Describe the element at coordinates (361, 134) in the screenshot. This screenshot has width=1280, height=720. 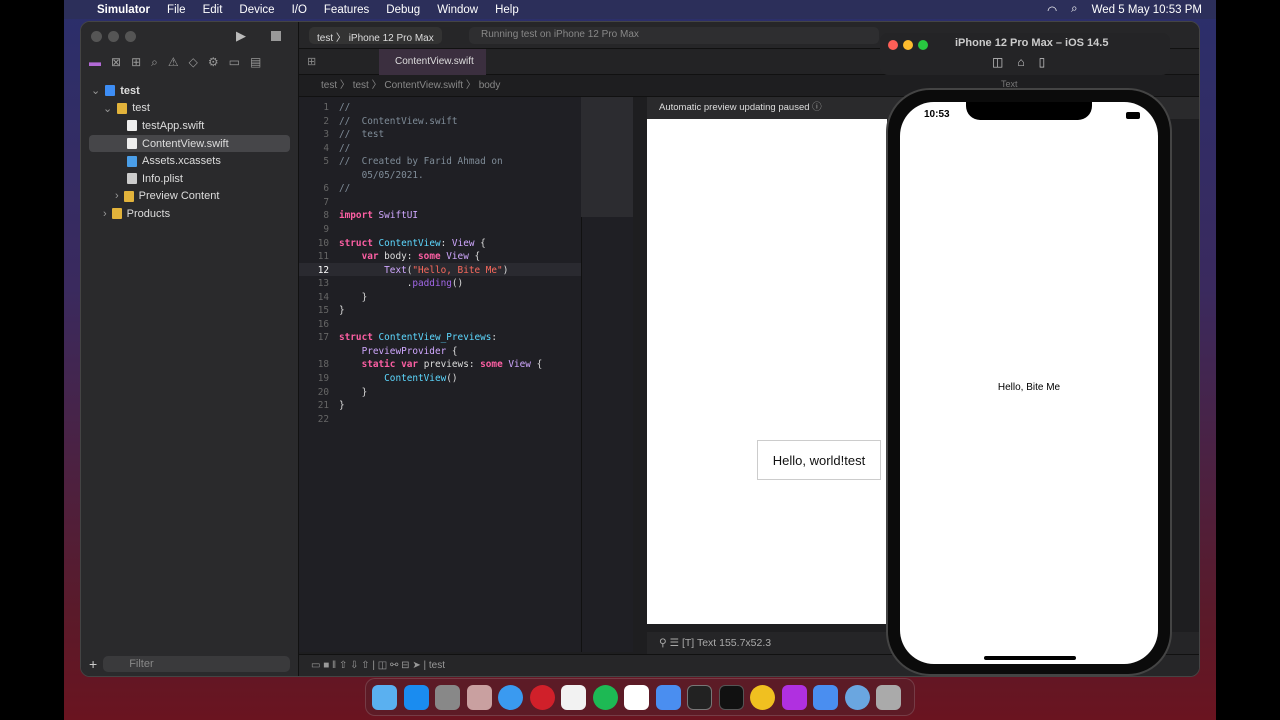
I see `code-line: // test` at that location.